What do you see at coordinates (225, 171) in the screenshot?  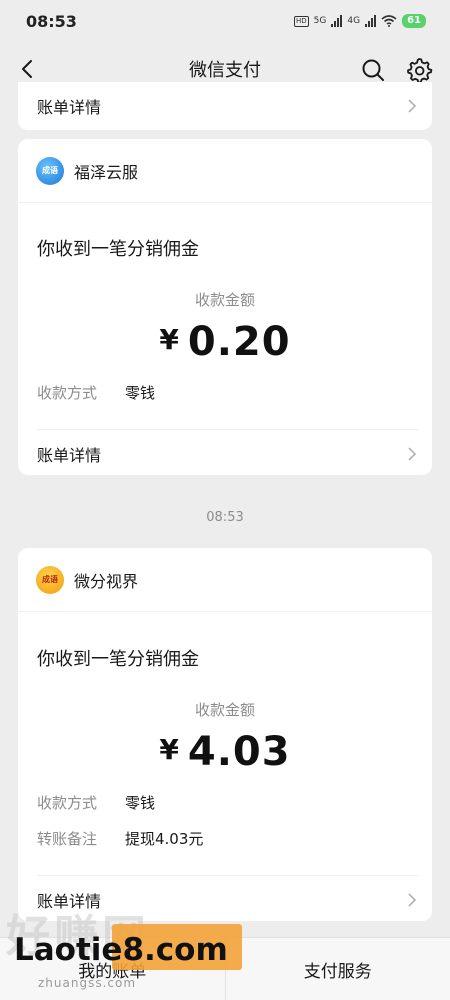 I see `card-header: 成语 福泽云服` at bounding box center [225, 171].